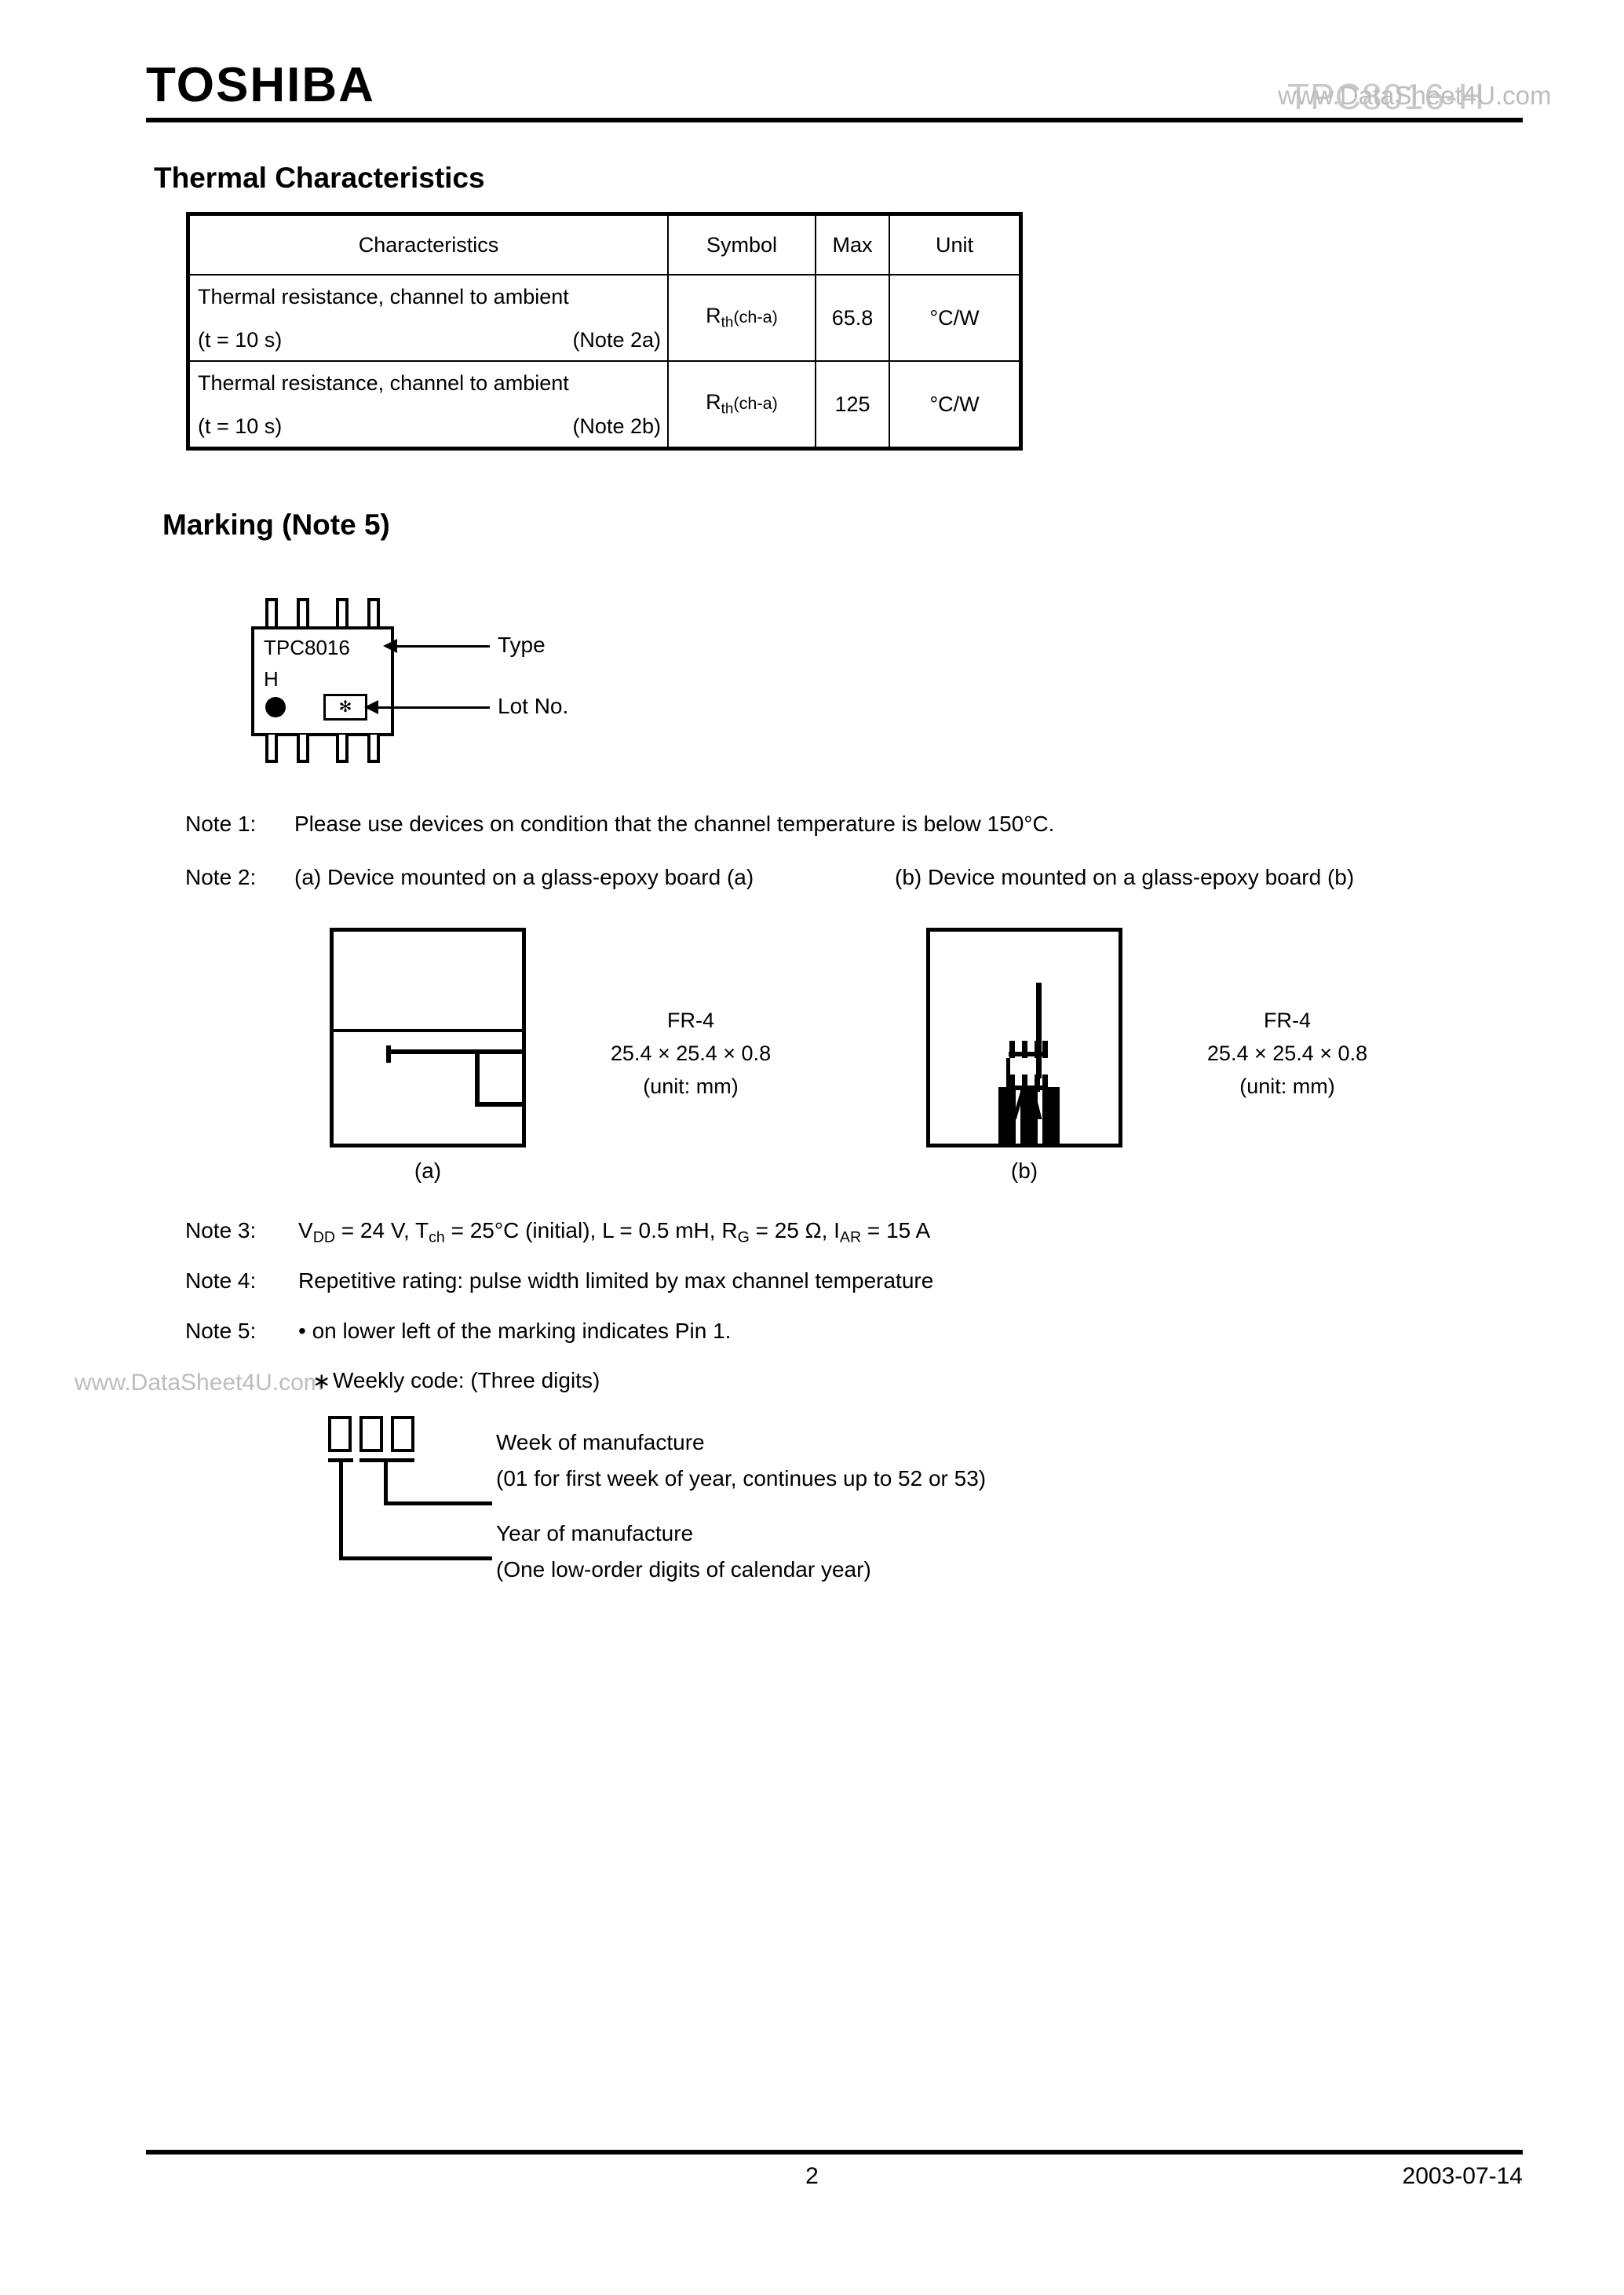  What do you see at coordinates (444, 646) in the screenshot?
I see `type-callout-line` at bounding box center [444, 646].